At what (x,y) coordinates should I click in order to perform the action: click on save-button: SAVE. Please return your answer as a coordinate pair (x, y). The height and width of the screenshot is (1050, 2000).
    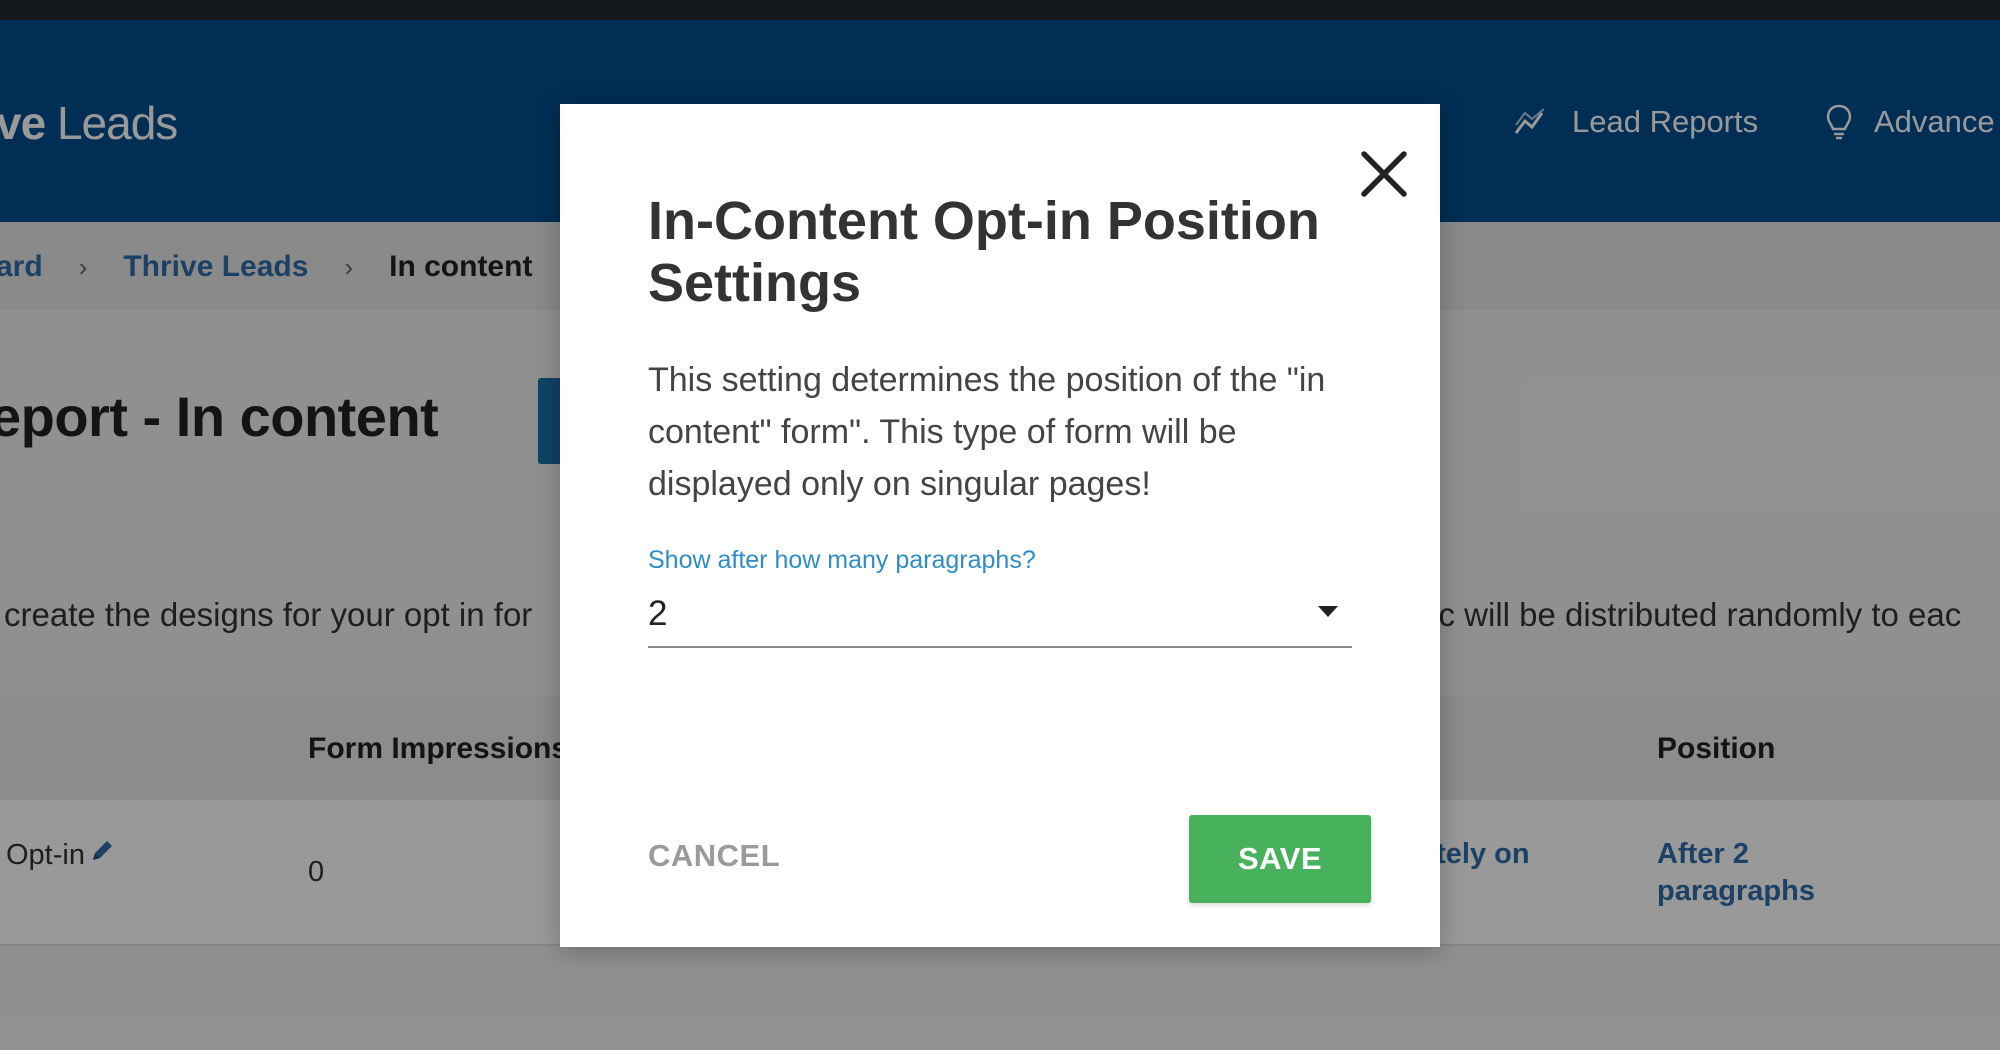
    Looking at the image, I should click on (1280, 859).